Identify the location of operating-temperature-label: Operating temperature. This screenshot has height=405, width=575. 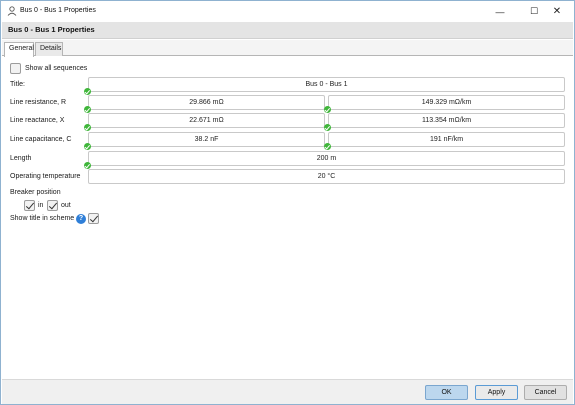
(45, 176).